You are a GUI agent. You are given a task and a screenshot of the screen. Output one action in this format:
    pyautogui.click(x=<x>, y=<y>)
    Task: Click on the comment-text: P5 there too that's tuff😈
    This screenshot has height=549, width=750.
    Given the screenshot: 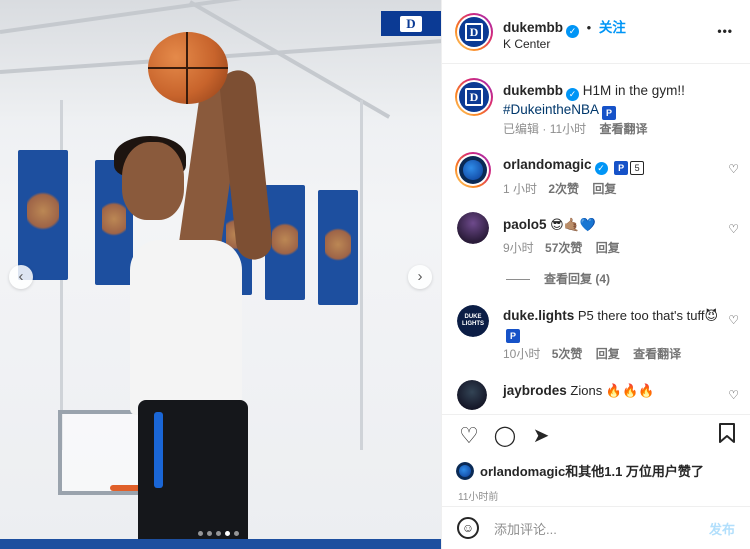 What is the action you would take?
    pyautogui.click(x=647, y=315)
    